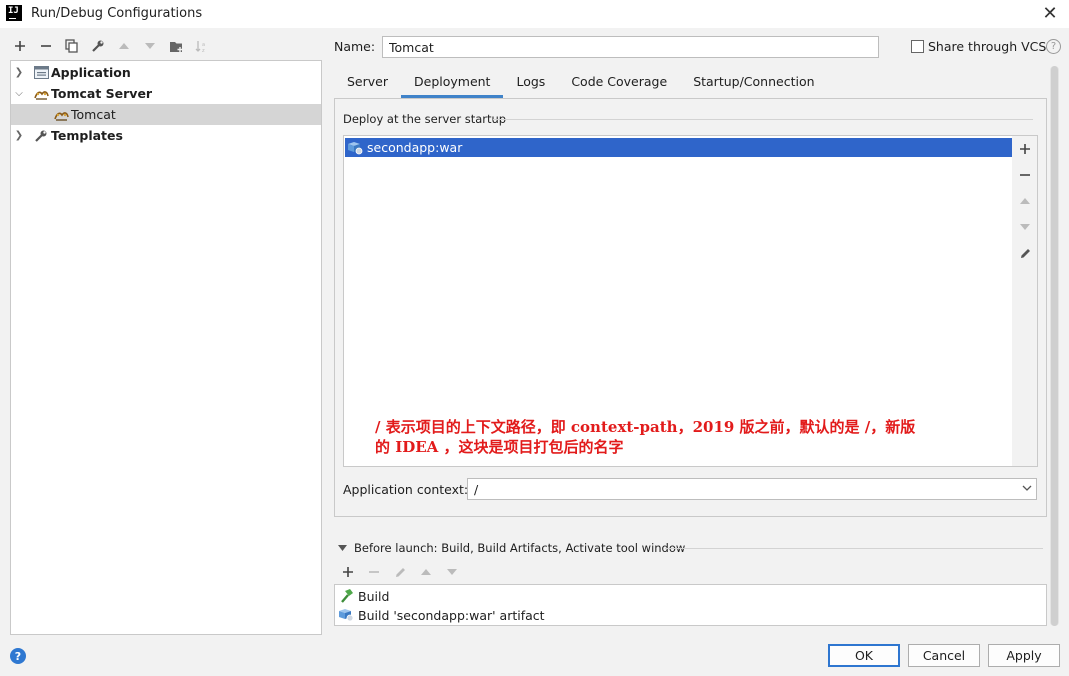  I want to click on copy-icon, so click(72, 46).